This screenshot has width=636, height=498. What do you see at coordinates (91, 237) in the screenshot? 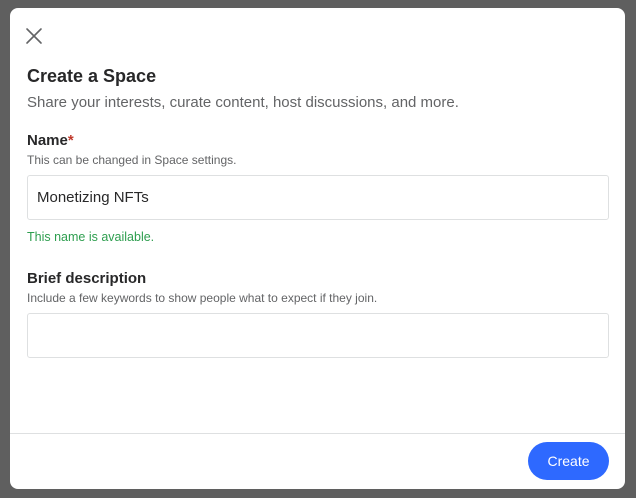
I see `name-availability-status: This name is available.` at bounding box center [91, 237].